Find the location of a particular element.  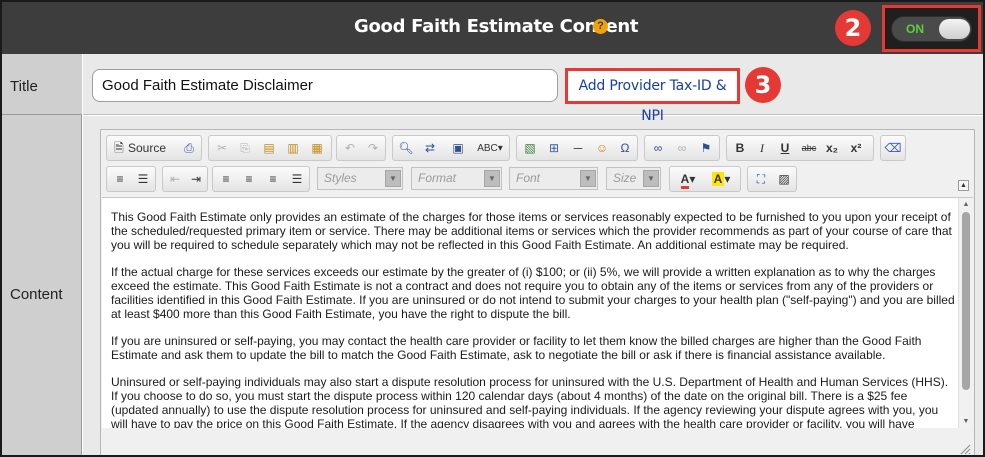

redo-icon: ↷ is located at coordinates (373, 148).